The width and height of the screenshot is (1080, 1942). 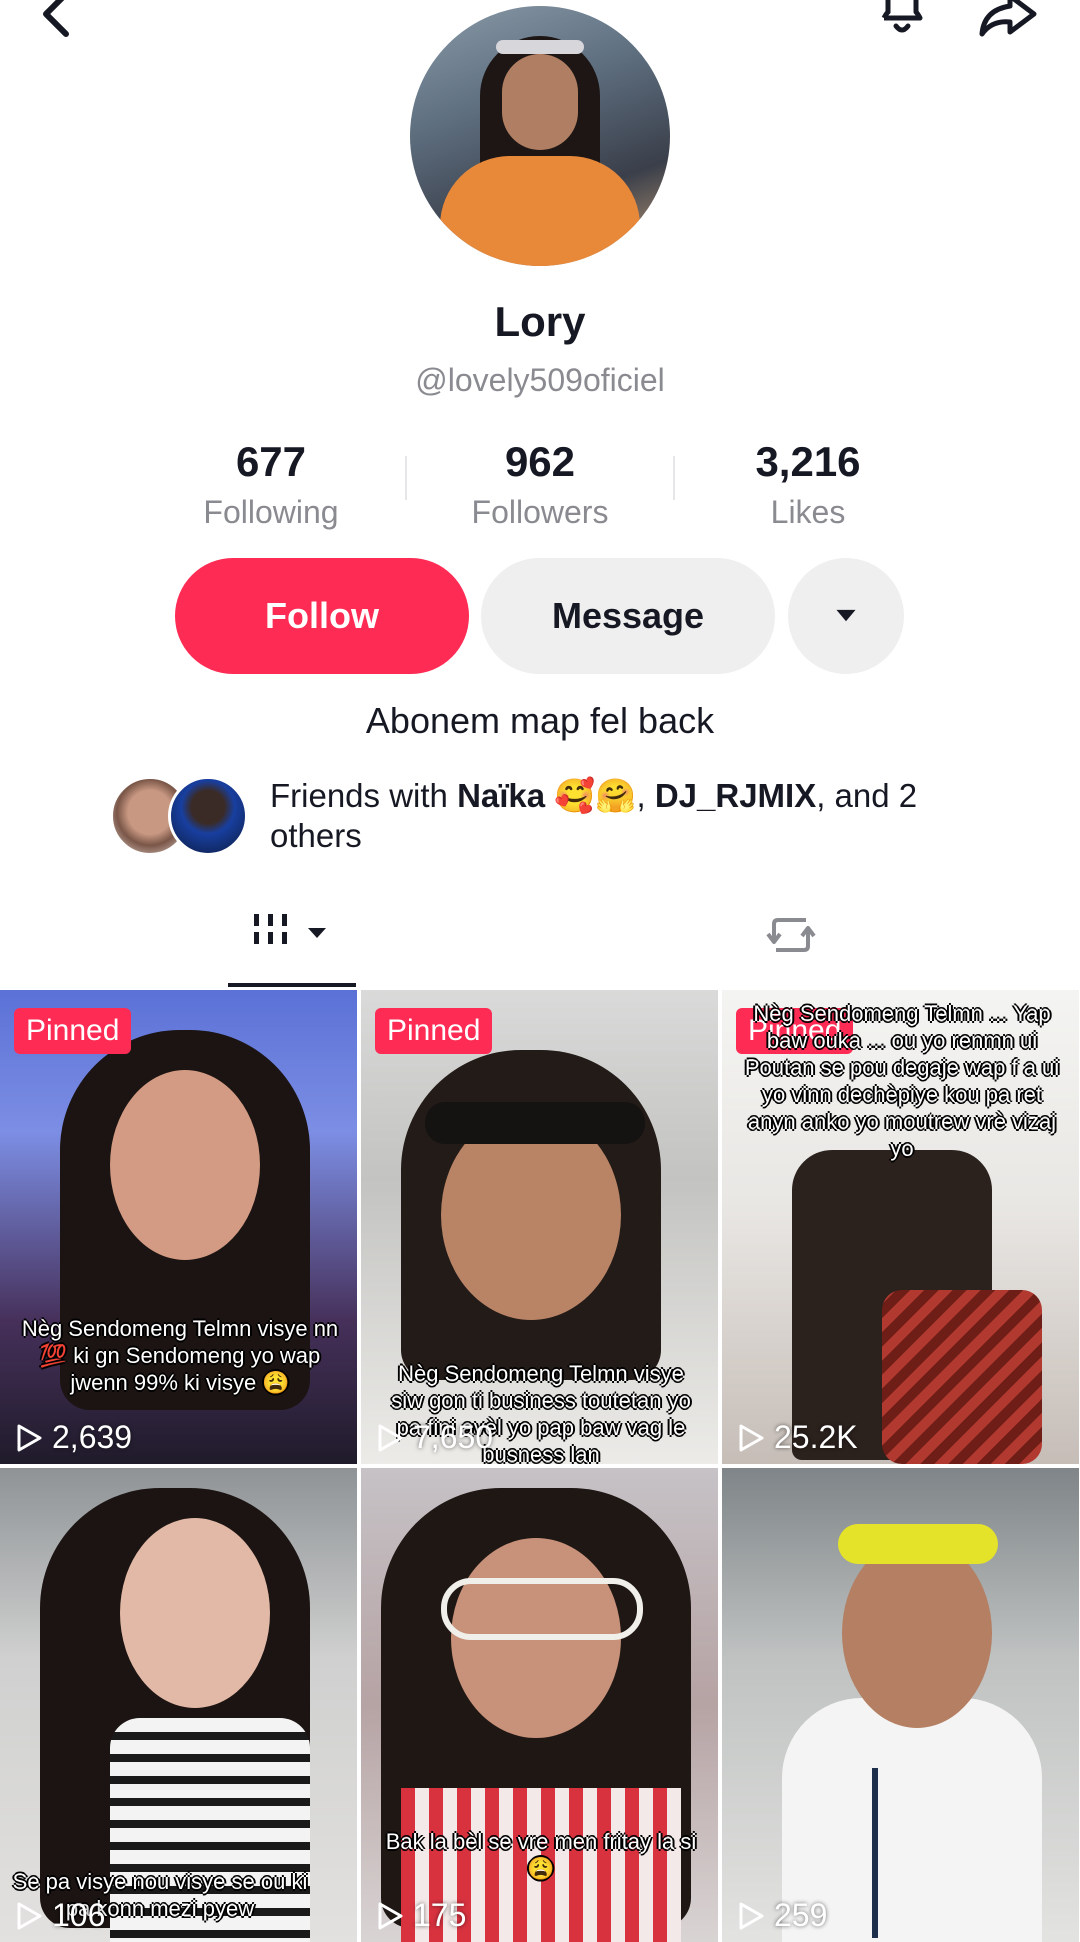 What do you see at coordinates (92, 1437) in the screenshot?
I see `view-count-value: 2,639` at bounding box center [92, 1437].